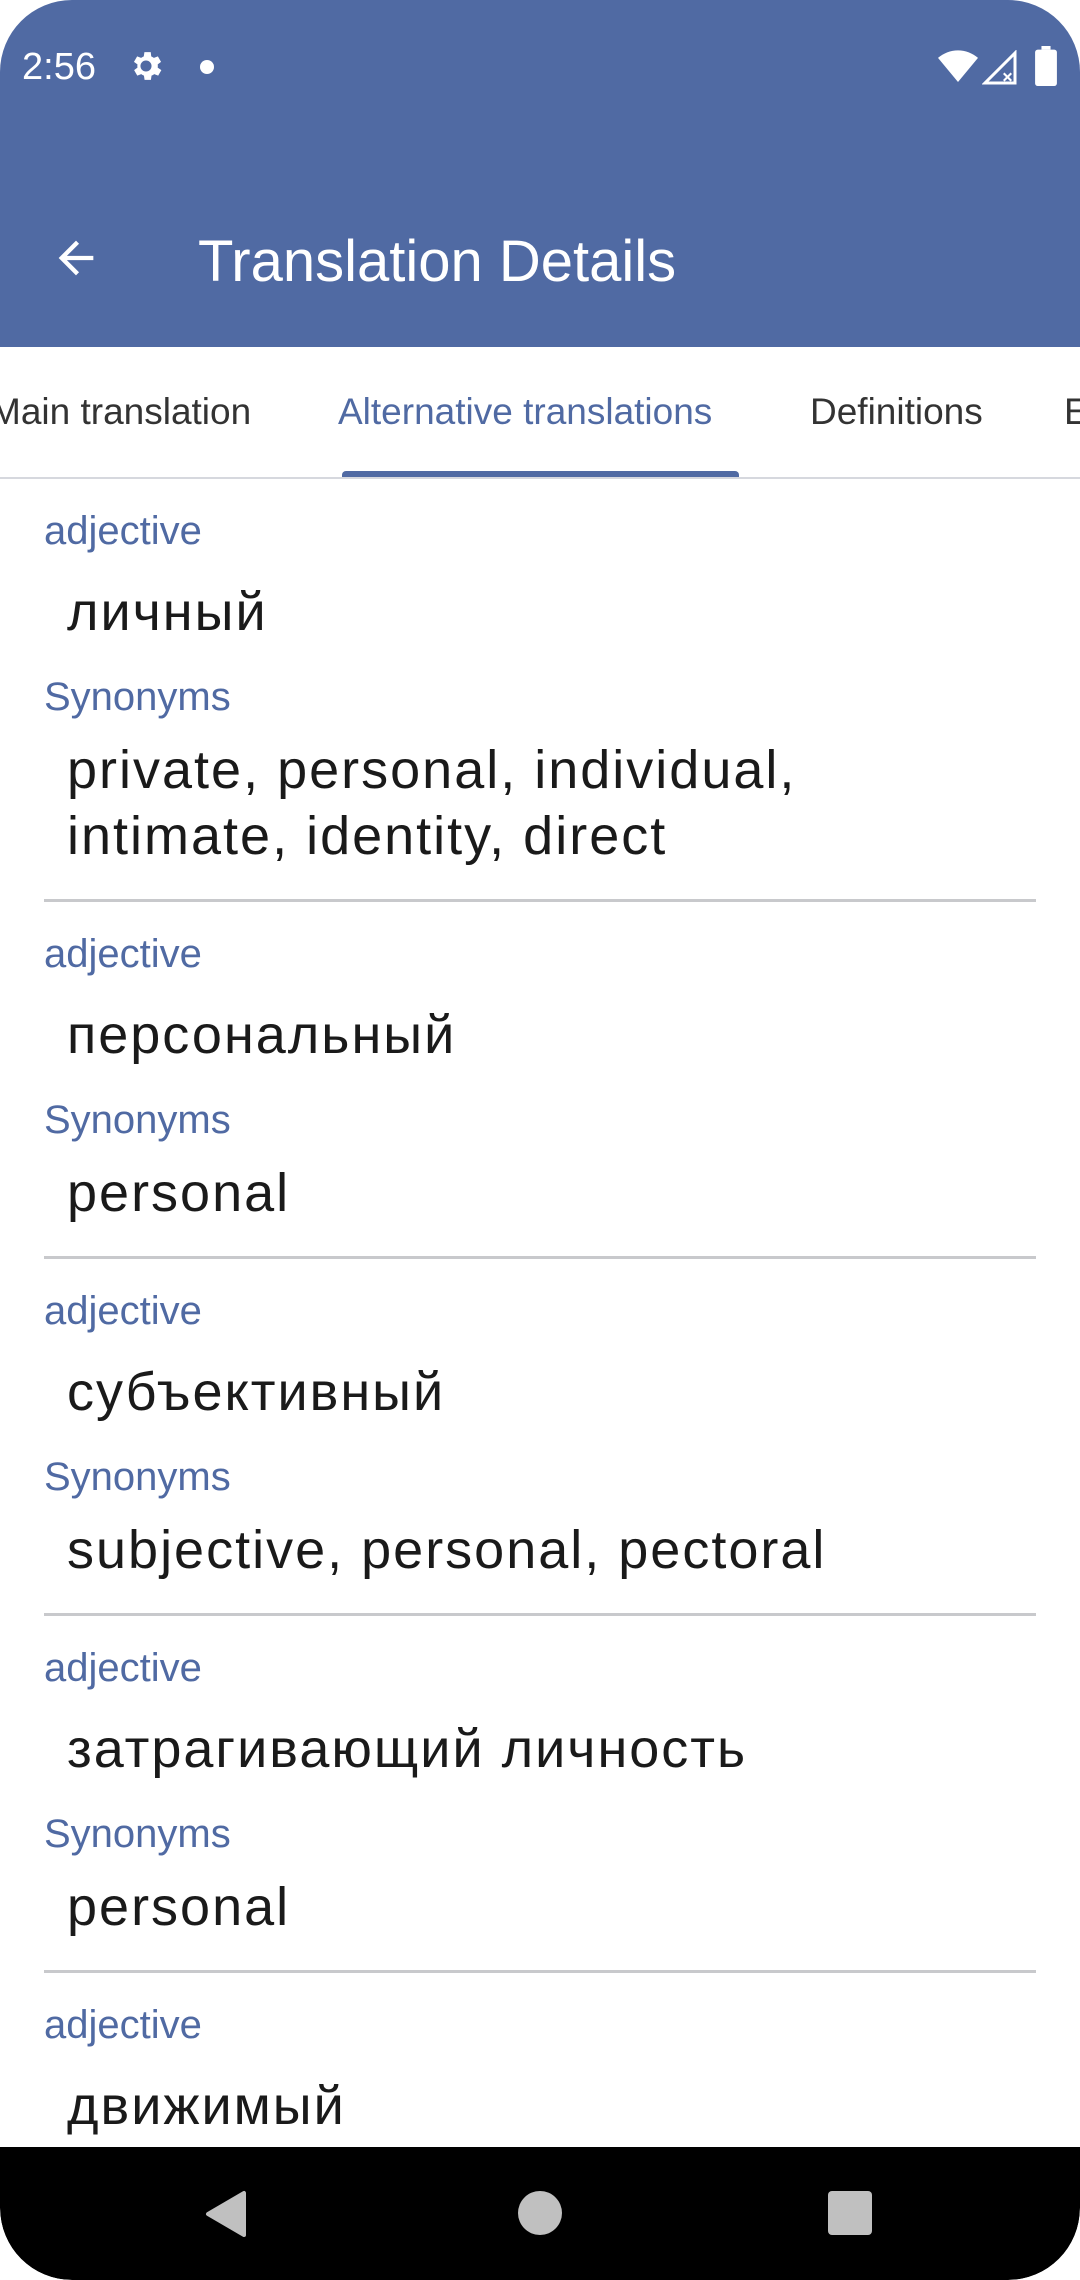 This screenshot has height=2280, width=1080. Describe the element at coordinates (407, 1749) in the screenshot. I see `translation-word: затрагивающий личность` at that location.